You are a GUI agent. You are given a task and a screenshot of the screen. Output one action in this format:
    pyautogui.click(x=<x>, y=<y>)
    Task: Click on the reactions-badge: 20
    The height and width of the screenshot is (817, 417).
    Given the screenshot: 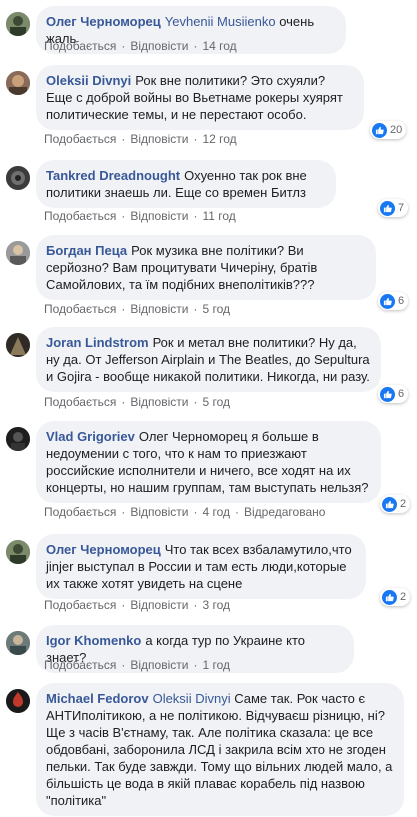 What is the action you would take?
    pyautogui.click(x=388, y=130)
    